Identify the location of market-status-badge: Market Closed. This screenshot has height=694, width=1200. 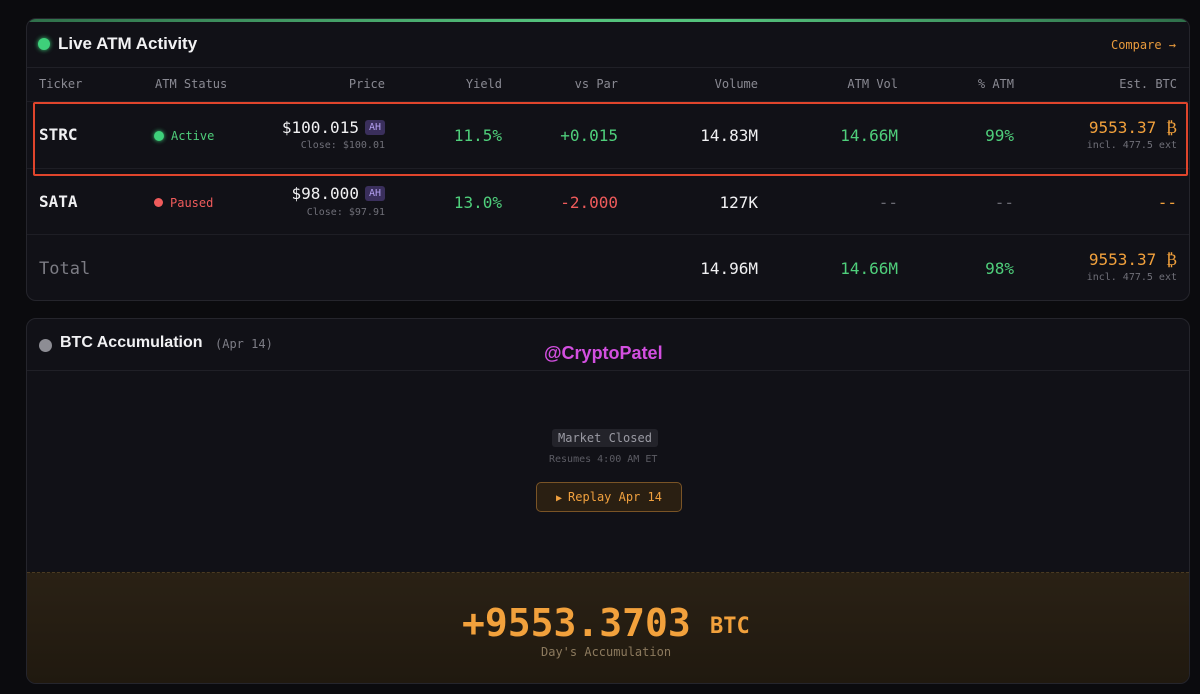
(605, 438).